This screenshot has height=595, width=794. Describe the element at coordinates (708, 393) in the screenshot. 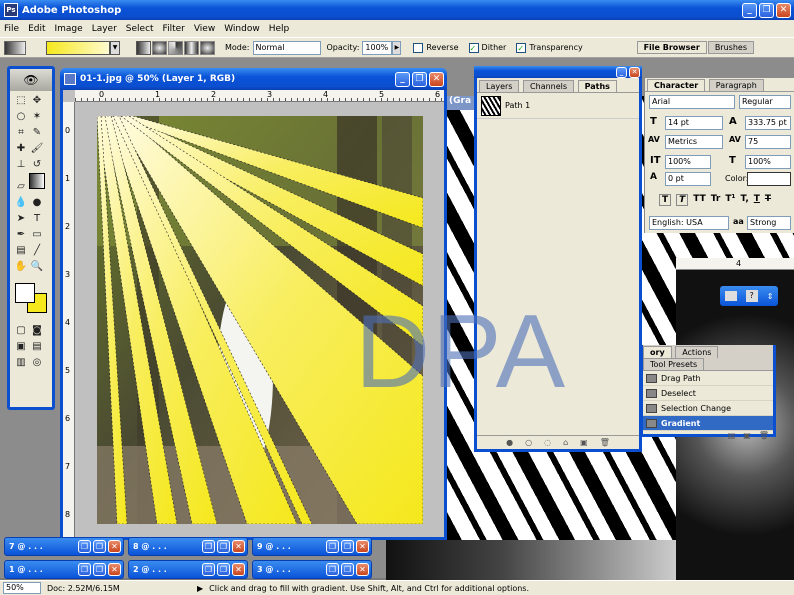

I see `history-item-deselect: Deselect` at that location.